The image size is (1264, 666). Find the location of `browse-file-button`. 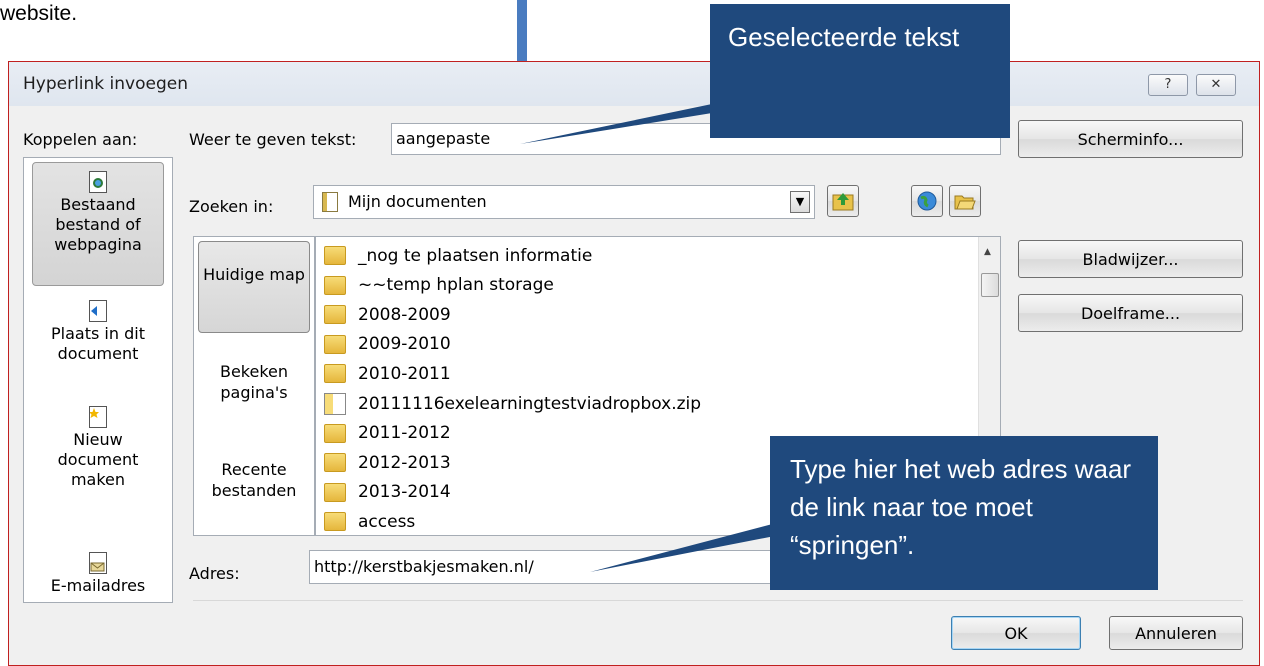

browse-file-button is located at coordinates (965, 201).